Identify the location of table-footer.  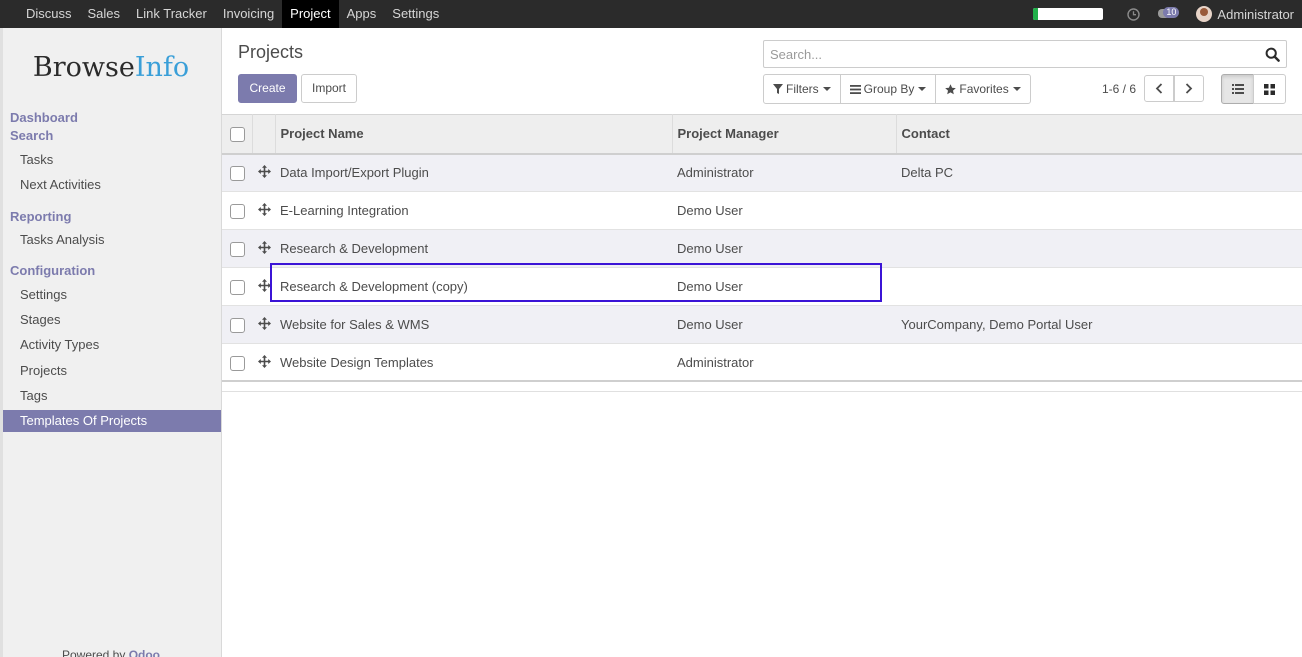
(762, 386).